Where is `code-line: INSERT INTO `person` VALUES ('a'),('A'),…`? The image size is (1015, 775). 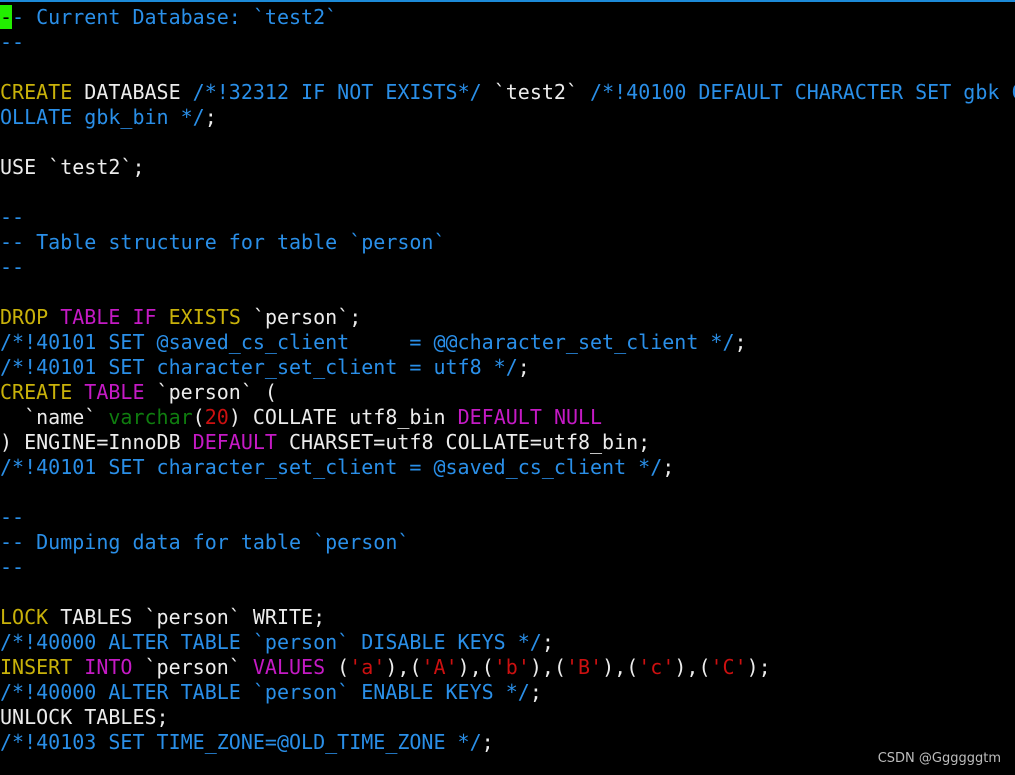
code-line: INSERT INTO `person` VALUES ('a'),('A'),… is located at coordinates (507, 667).